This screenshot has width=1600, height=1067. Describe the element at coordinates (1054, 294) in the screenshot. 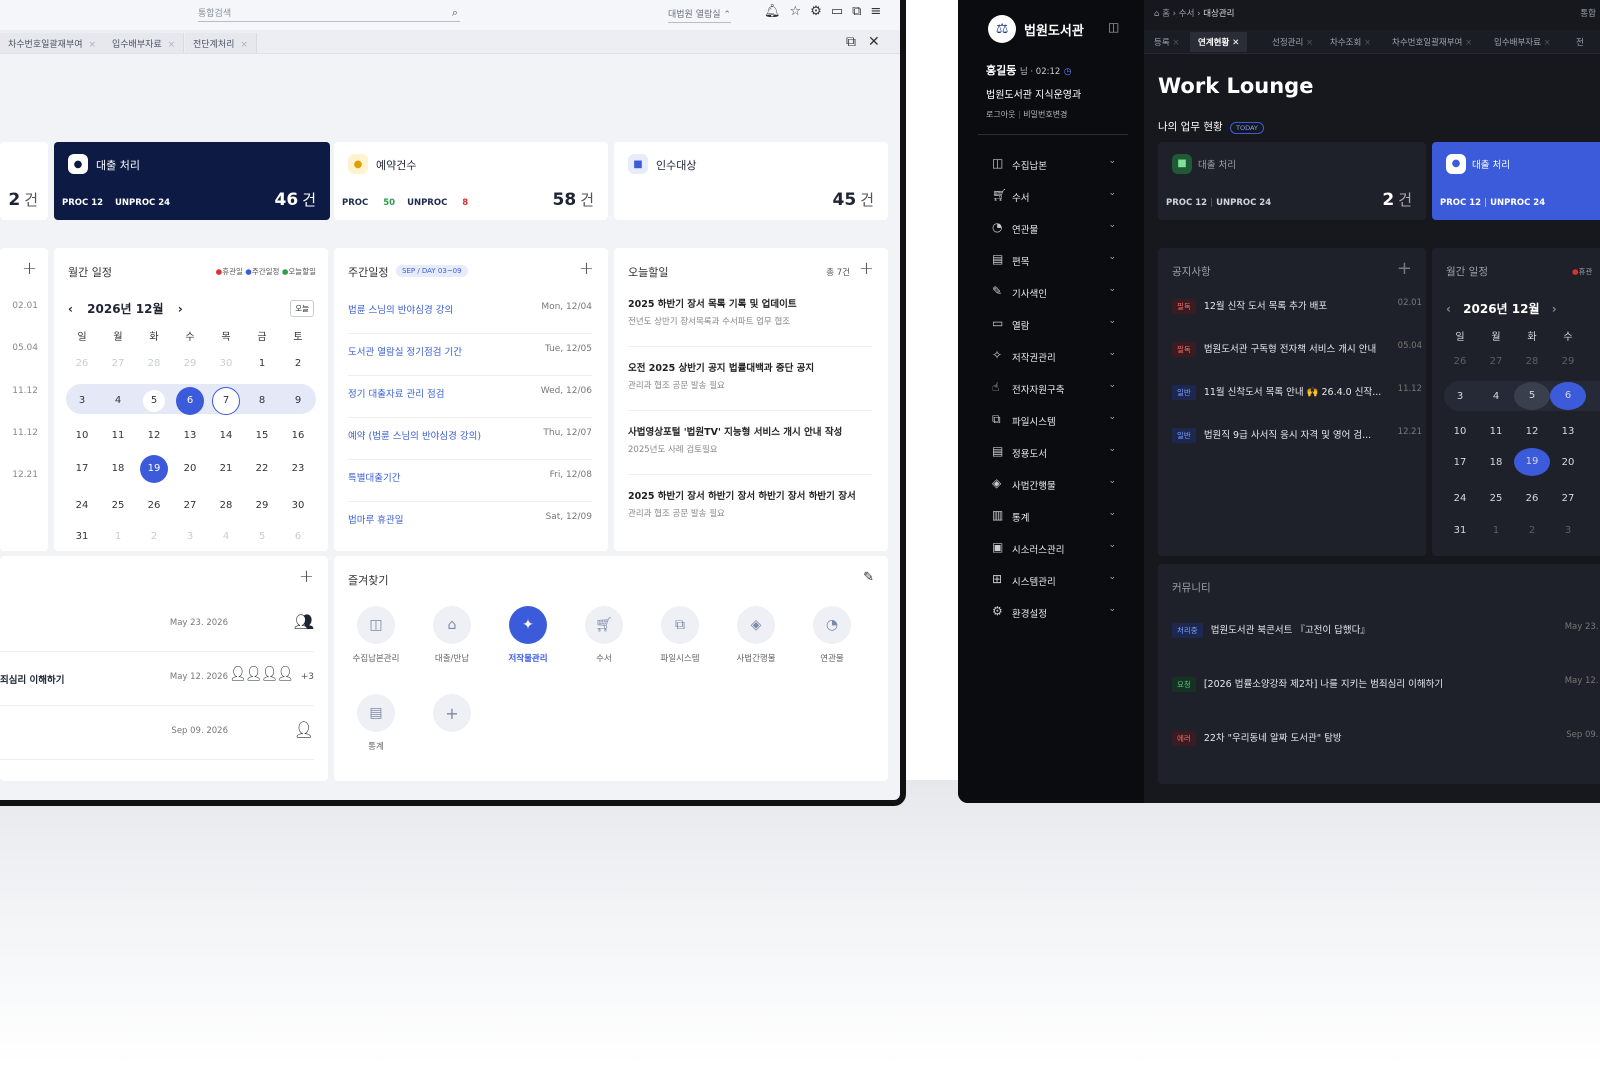

I see `sidebar-item: ✎ 기사색인 ⌄` at that location.